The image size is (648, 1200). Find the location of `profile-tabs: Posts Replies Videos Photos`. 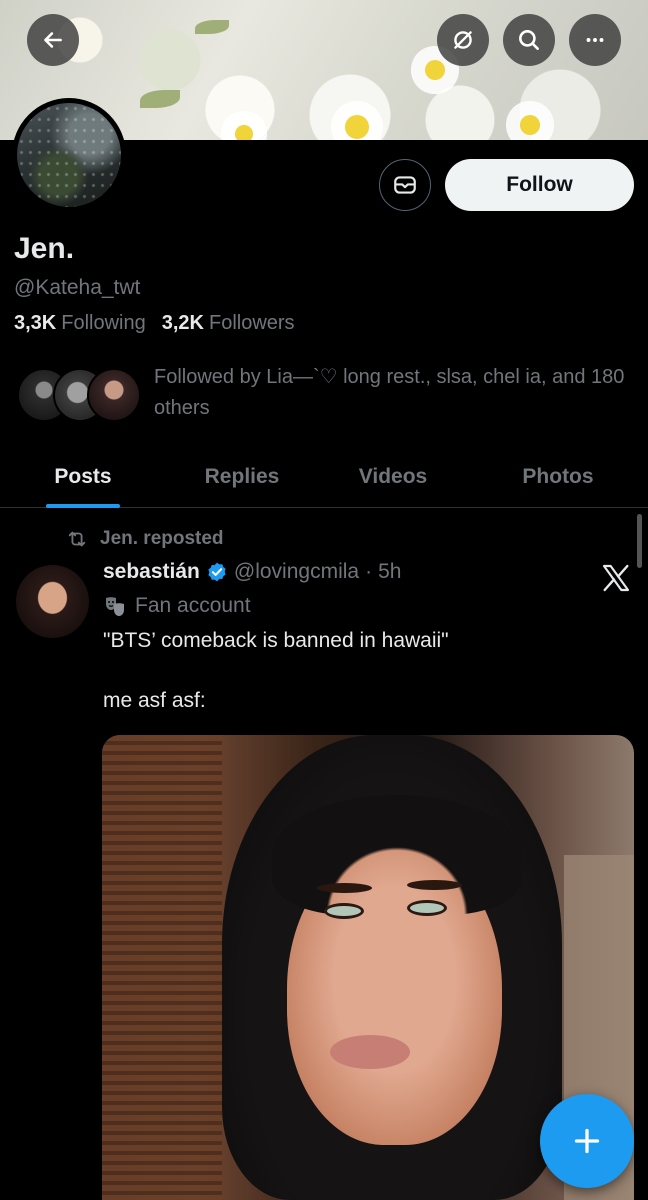

profile-tabs: Posts Replies Videos Photos is located at coordinates (324, 477).